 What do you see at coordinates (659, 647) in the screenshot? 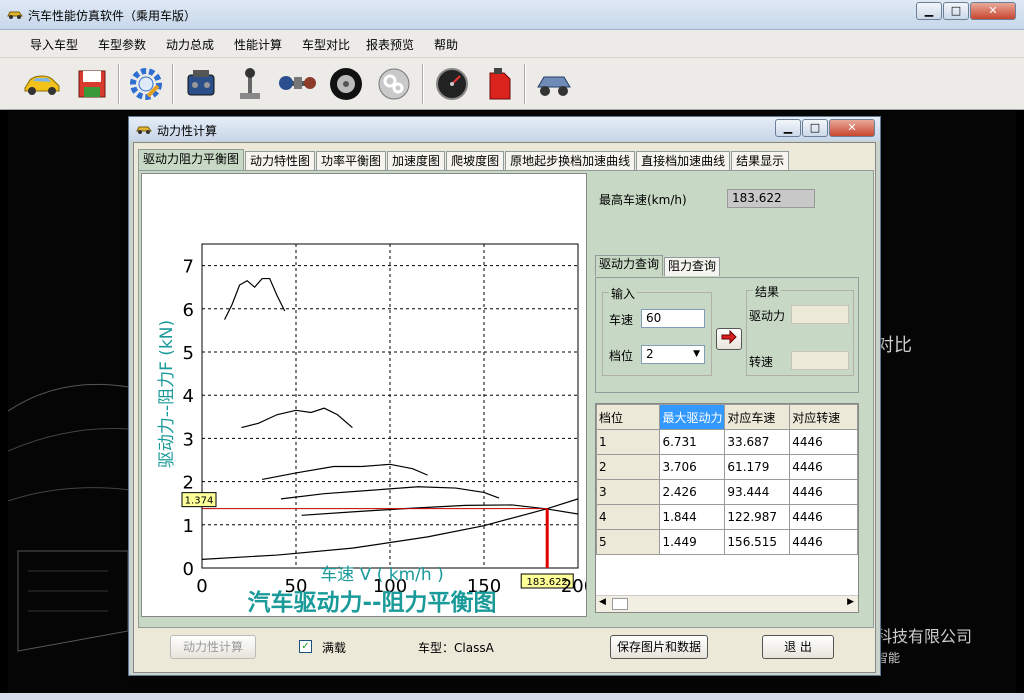
I see `save-image-data-button: 保存图片和数据` at bounding box center [659, 647].